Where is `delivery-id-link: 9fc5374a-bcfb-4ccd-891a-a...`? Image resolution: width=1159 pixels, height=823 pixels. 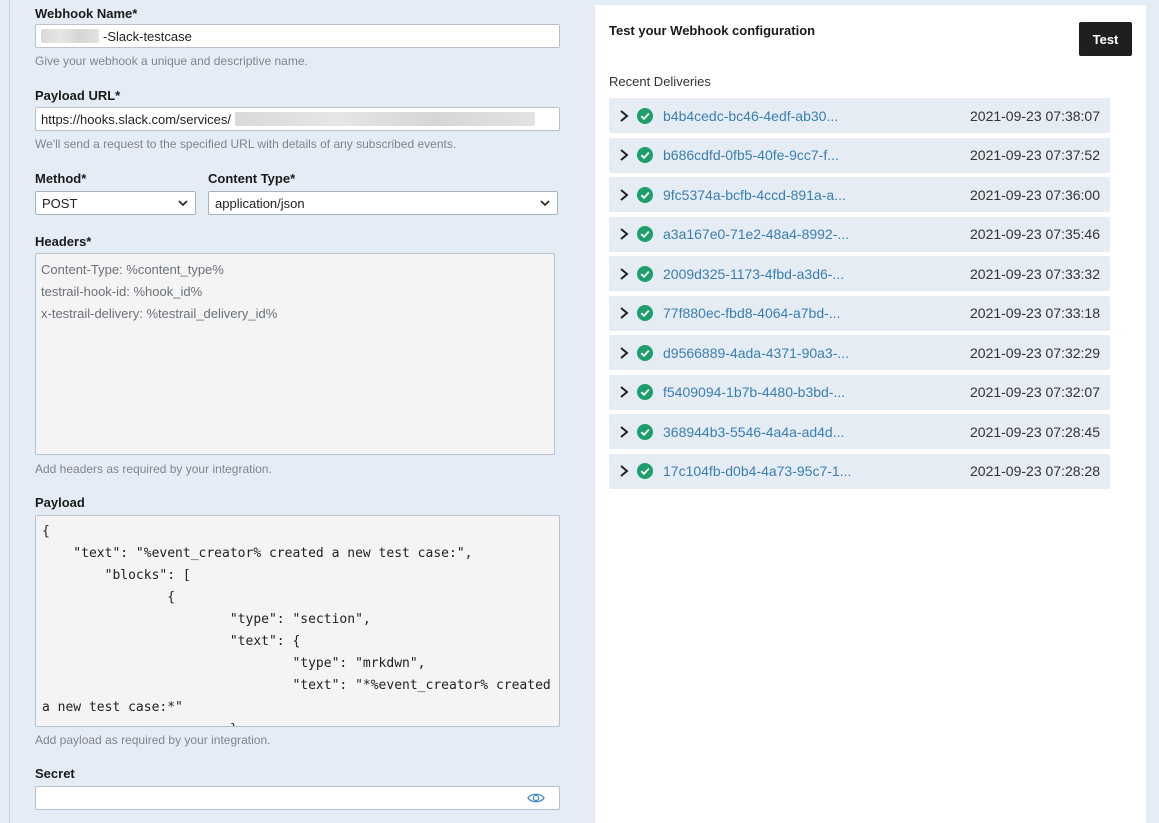
delivery-id-link: 9fc5374a-bcfb-4ccd-891a-a... is located at coordinates (754, 195).